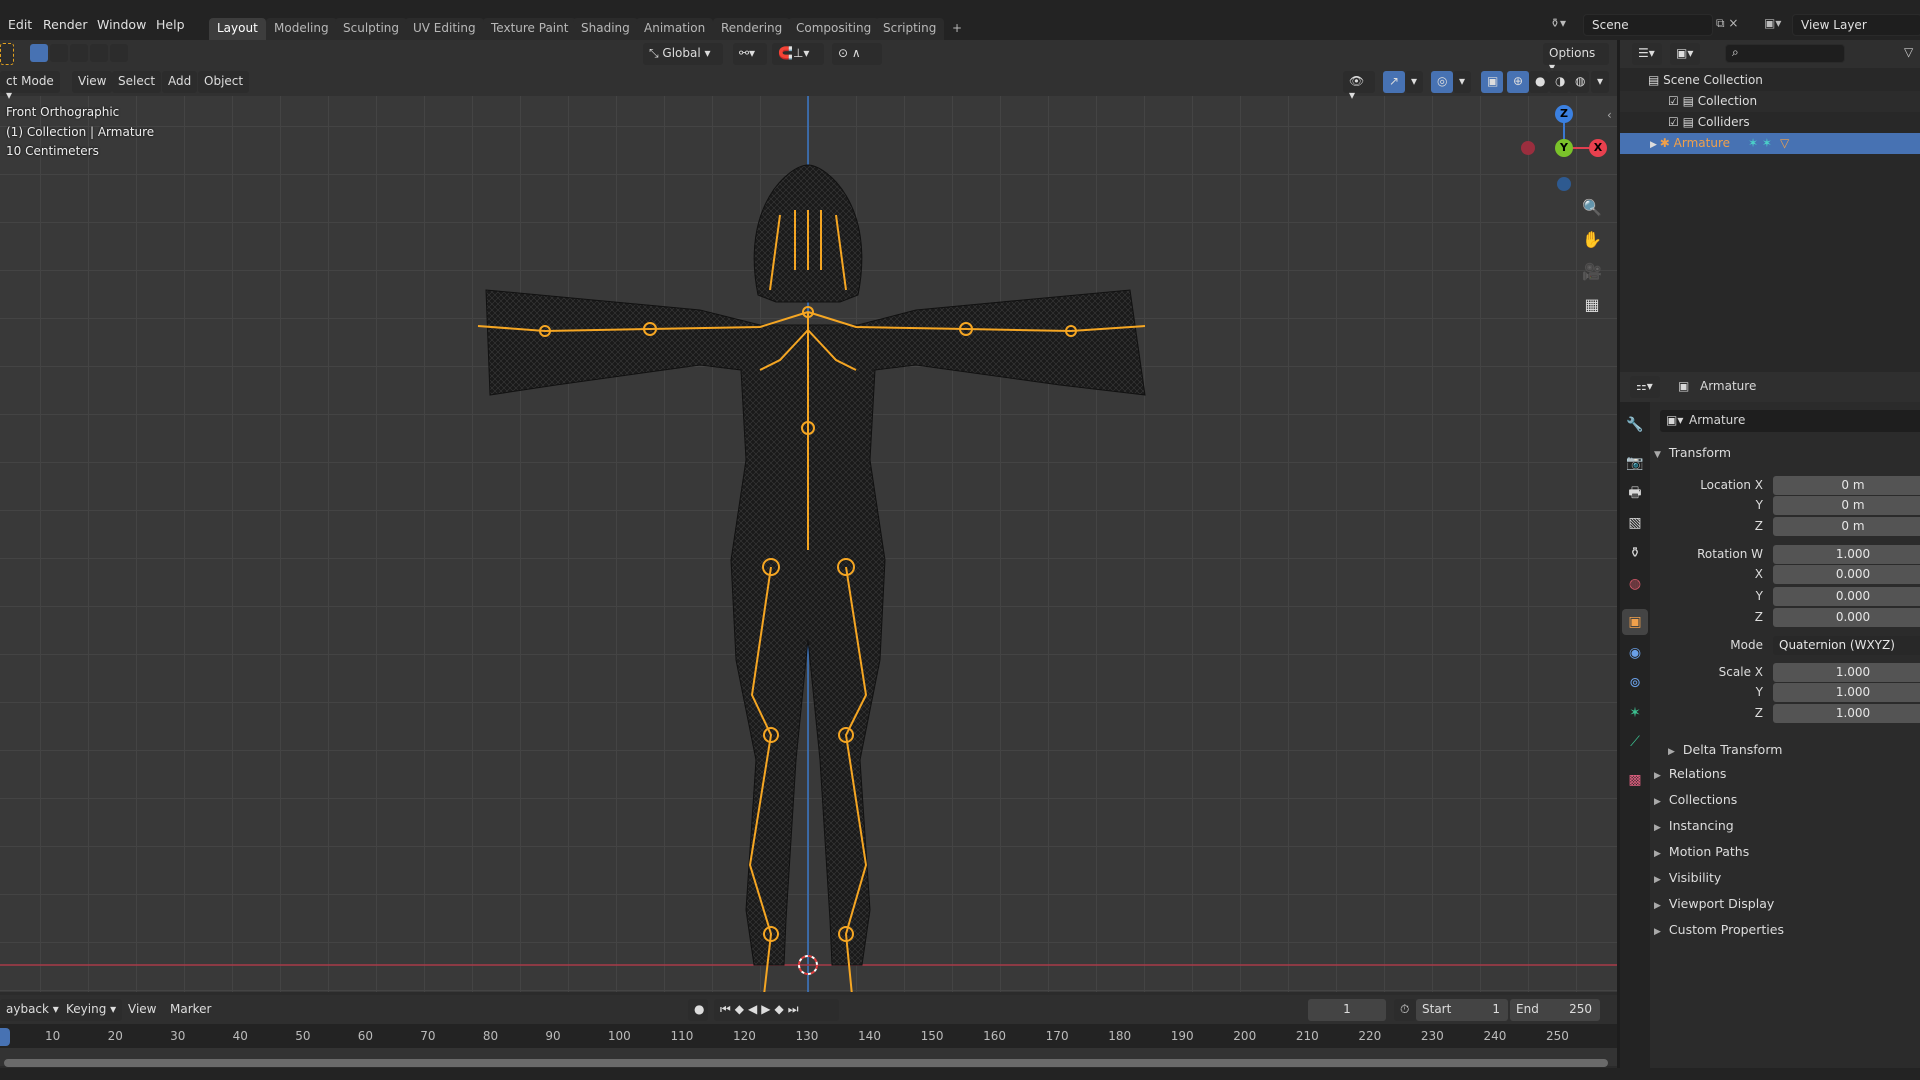  What do you see at coordinates (605, 29) in the screenshot?
I see `tab-shading: Shading` at bounding box center [605, 29].